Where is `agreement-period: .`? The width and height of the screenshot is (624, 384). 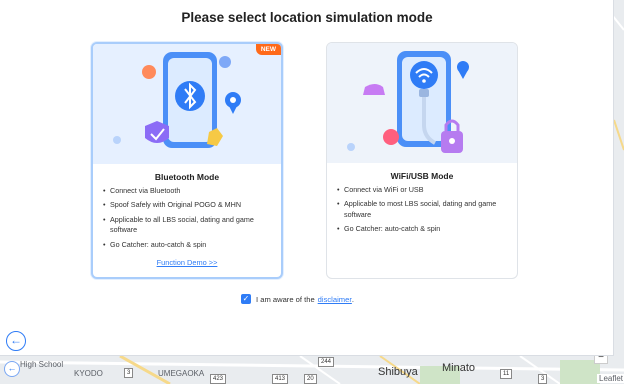 agreement-period: . is located at coordinates (352, 299).